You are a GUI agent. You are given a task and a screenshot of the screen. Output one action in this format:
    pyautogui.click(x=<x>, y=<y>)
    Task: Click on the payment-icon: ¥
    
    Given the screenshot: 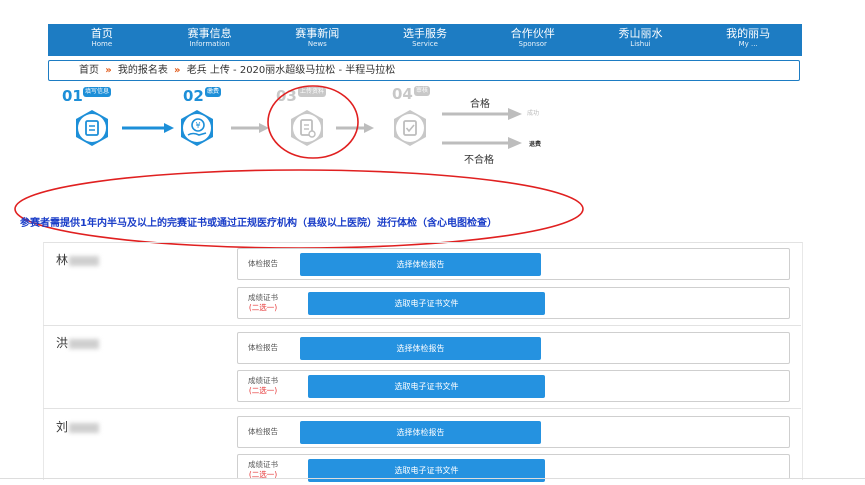 What is the action you would take?
    pyautogui.click(x=197, y=128)
    